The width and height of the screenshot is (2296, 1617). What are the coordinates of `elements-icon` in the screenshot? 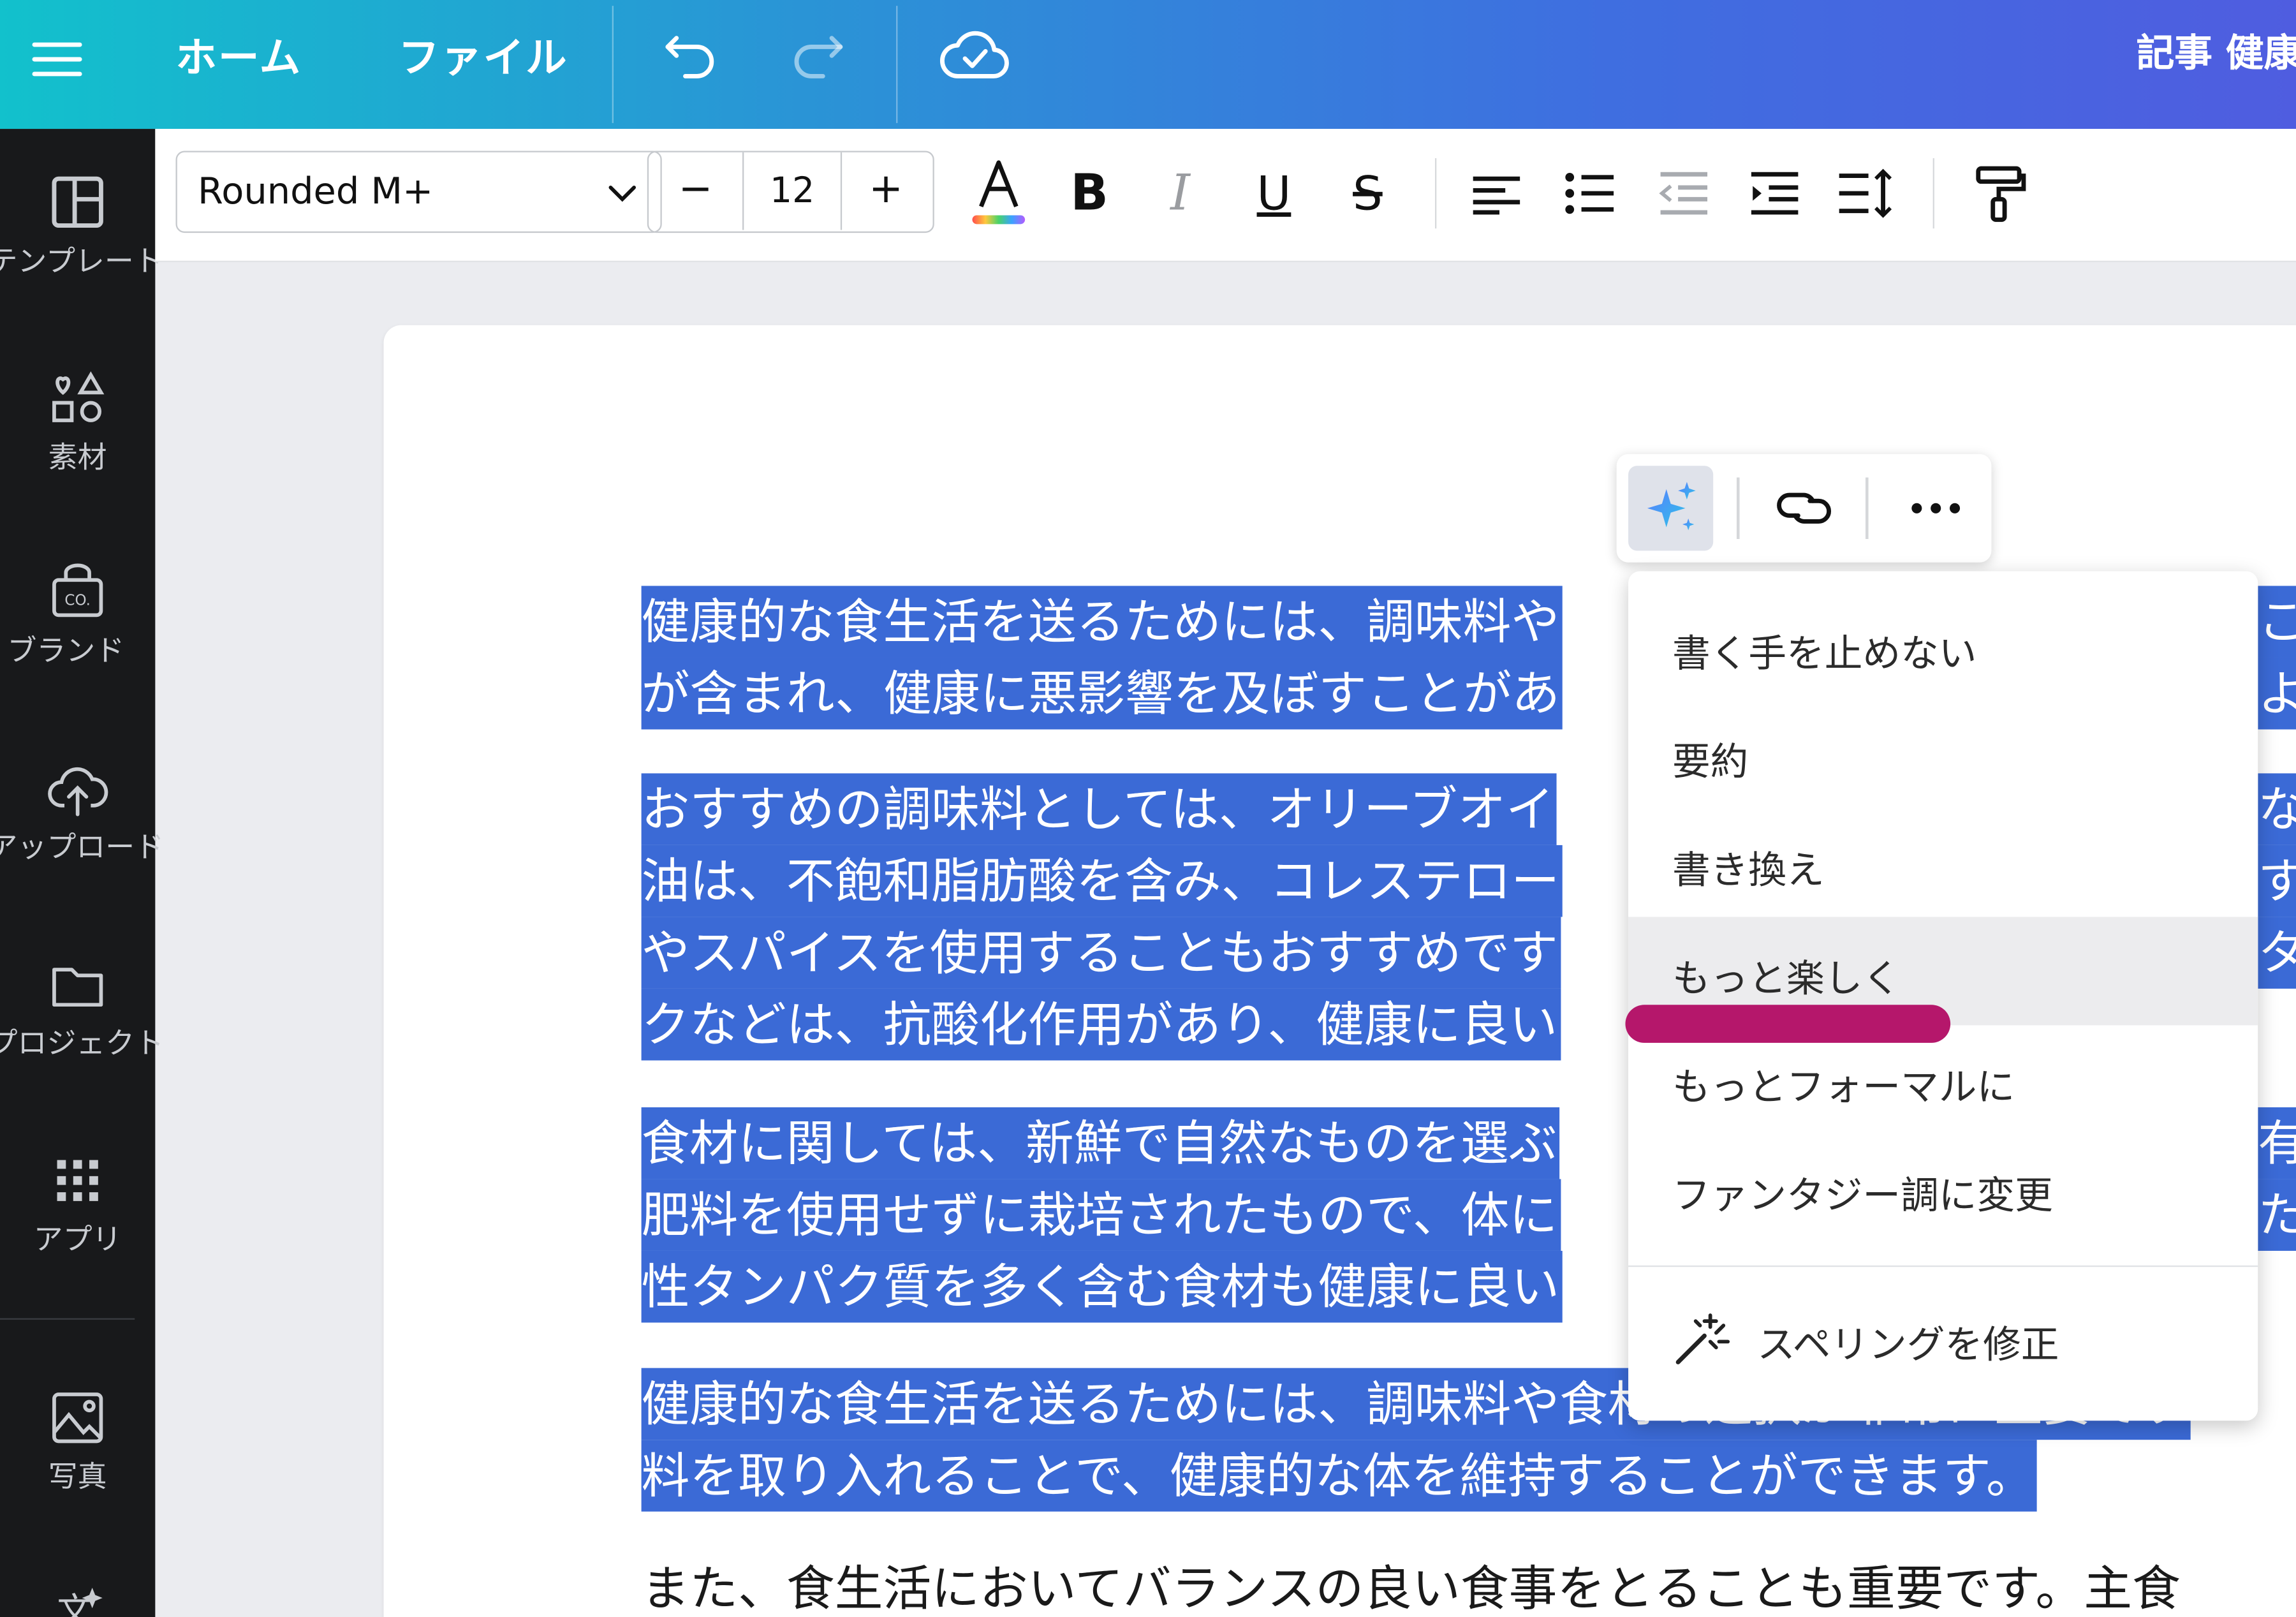 It's located at (78, 396).